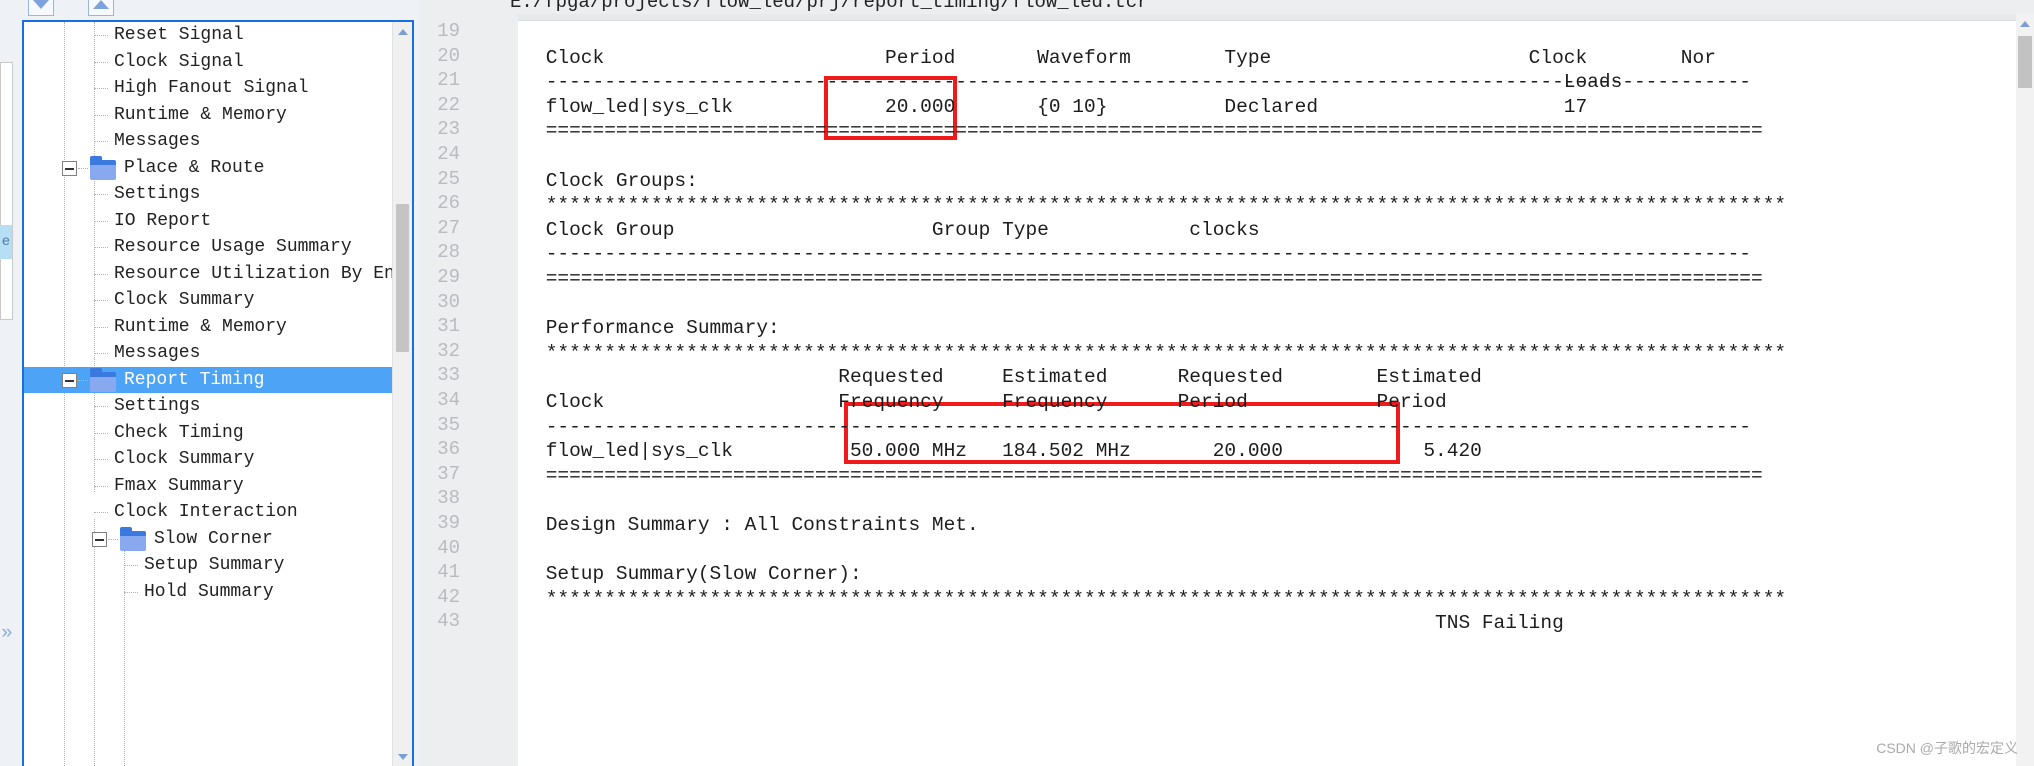 The image size is (2034, 766). I want to click on tree-item-place-route: Place & Route, so click(209, 168).